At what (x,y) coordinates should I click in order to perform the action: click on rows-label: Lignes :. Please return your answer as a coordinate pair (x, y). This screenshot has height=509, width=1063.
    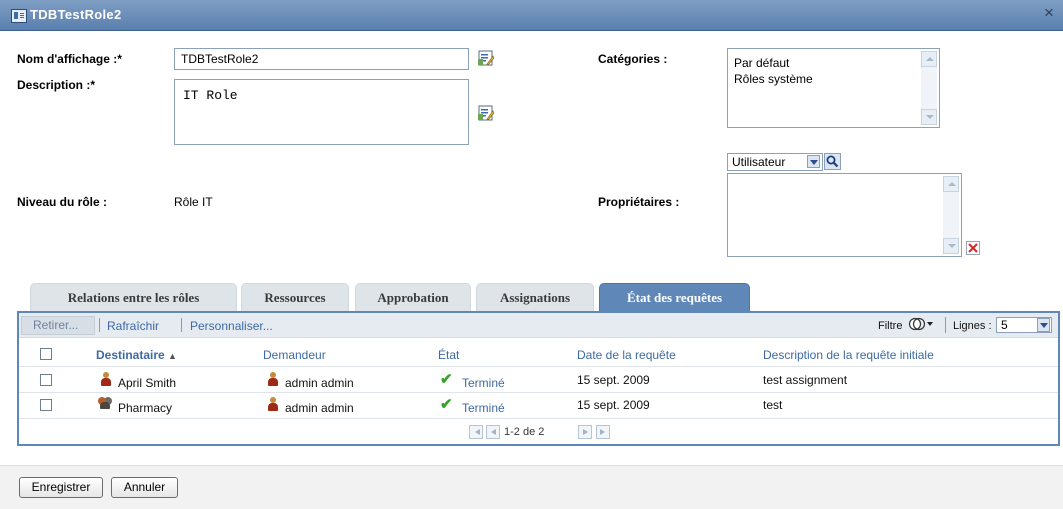
    Looking at the image, I should click on (972, 326).